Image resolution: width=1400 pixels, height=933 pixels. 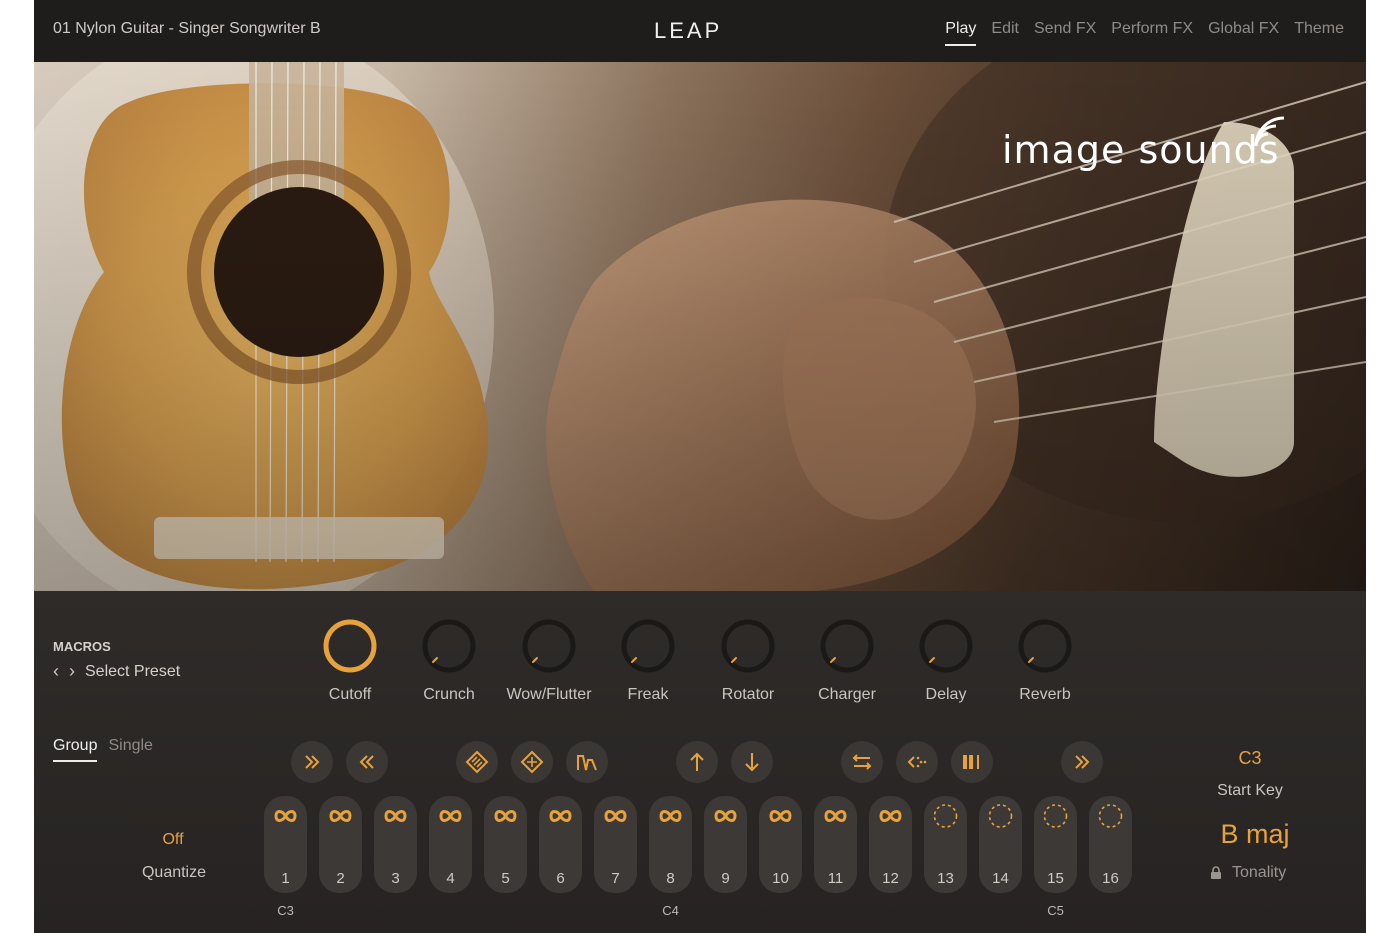 I want to click on knob-label: Rotator, so click(x=748, y=694).